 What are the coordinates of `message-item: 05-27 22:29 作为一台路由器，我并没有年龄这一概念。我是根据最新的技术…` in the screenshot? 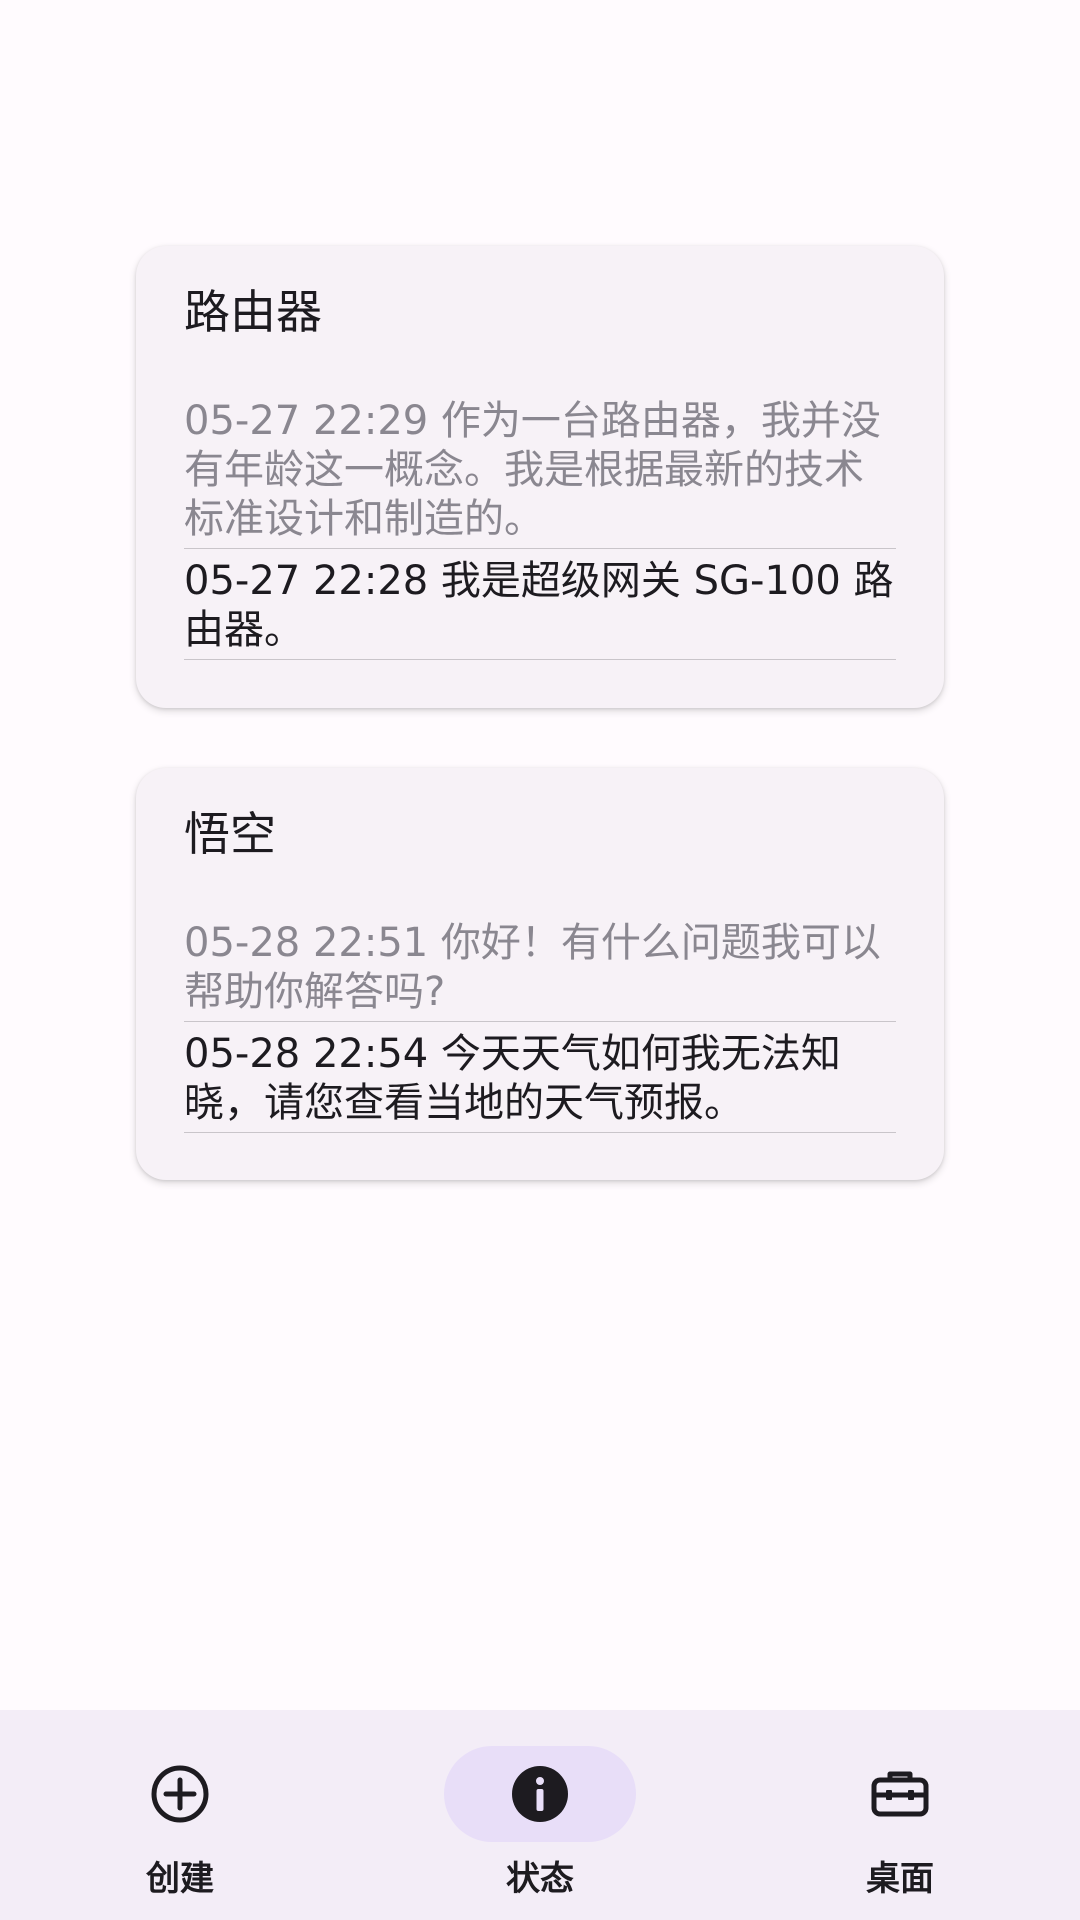 It's located at (540, 473).